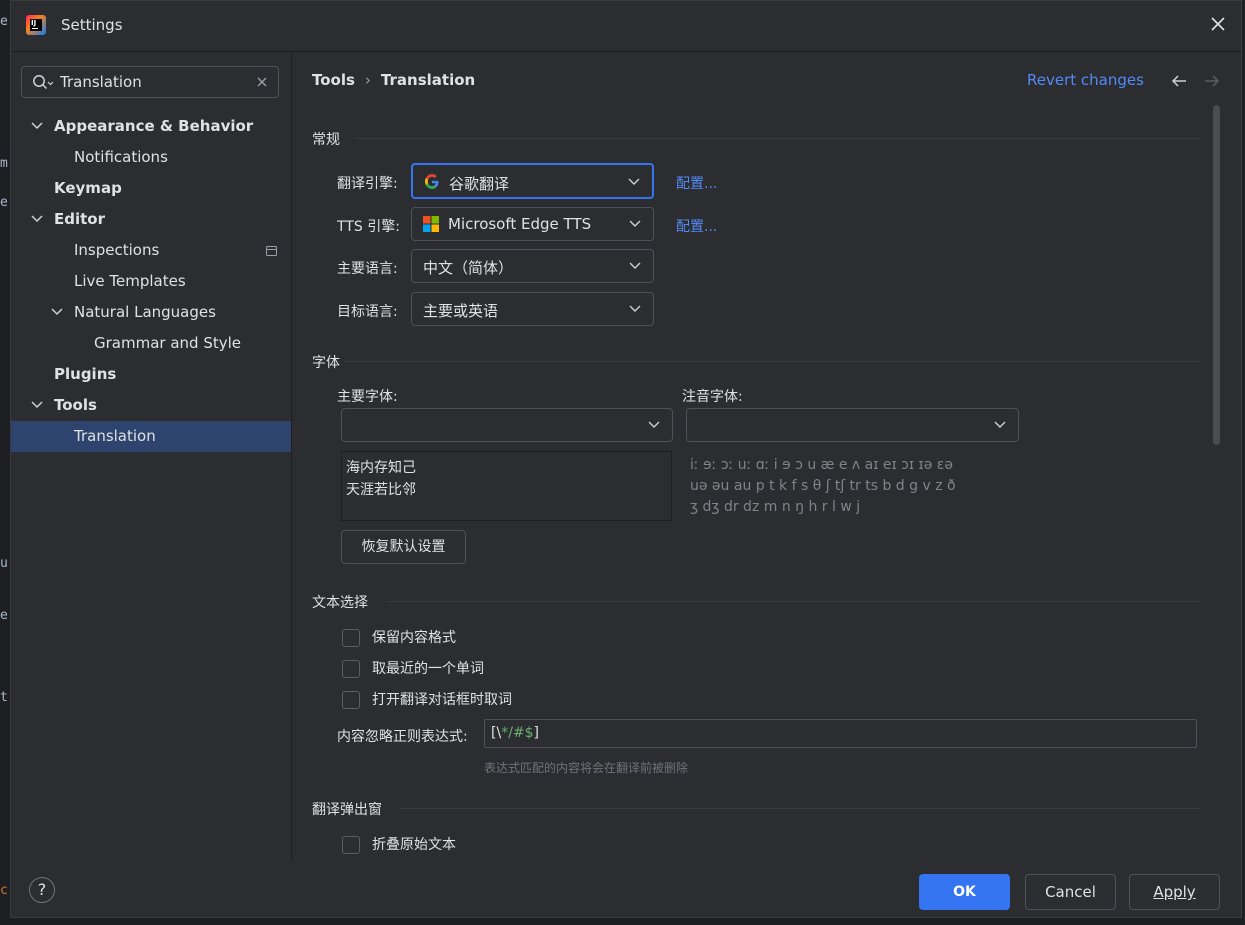 The image size is (1245, 925). I want to click on checkbox-label: 取最近的一个单词, so click(428, 669).